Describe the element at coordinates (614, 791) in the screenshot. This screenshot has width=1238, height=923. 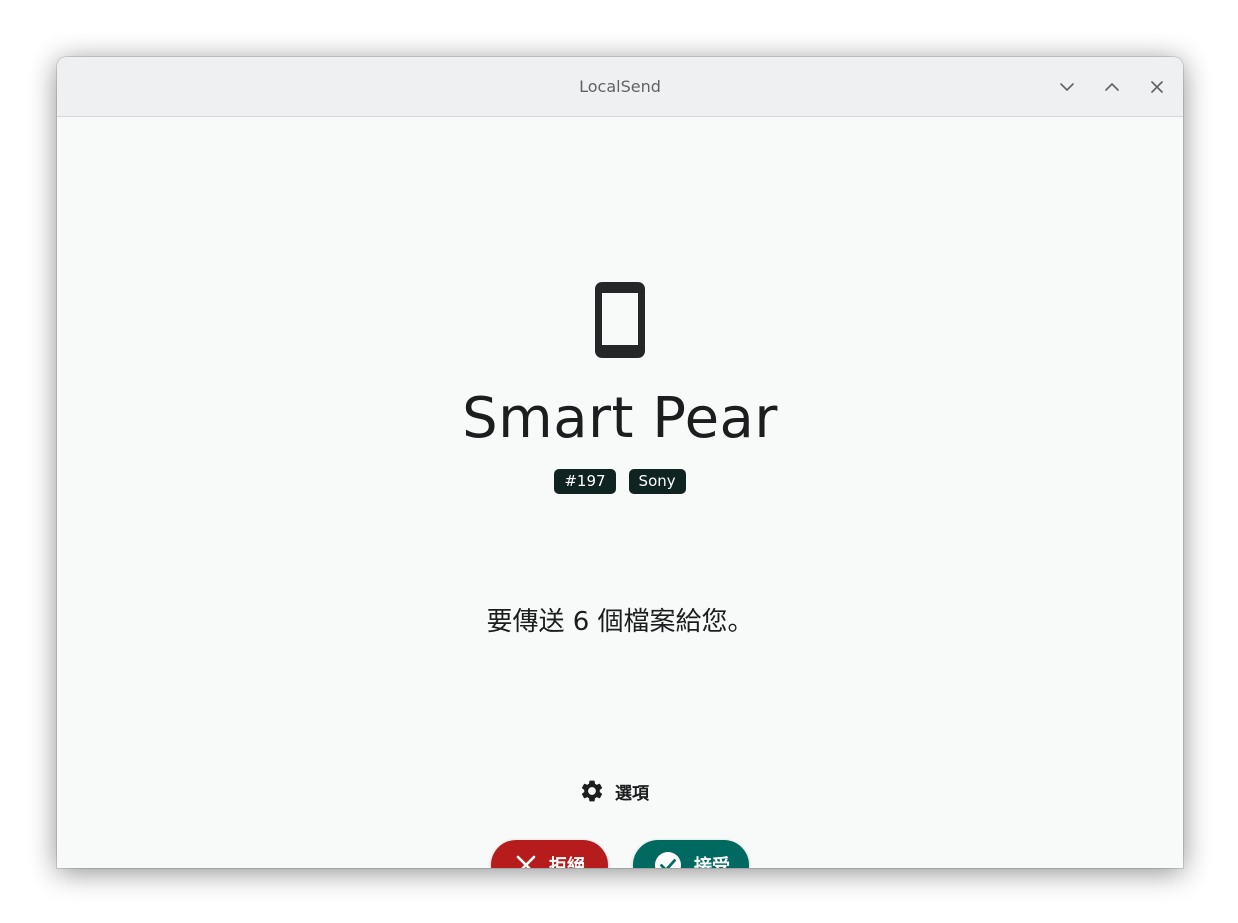
I see `options-button: 選項` at that location.